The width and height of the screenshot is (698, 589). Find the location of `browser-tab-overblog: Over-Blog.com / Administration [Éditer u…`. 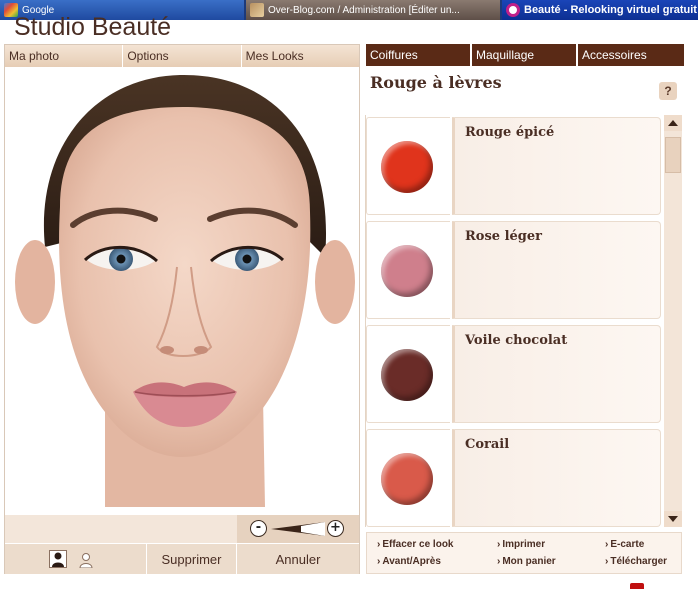

browser-tab-overblog: Over-Blog.com / Administration [Éditer u… is located at coordinates (373, 10).